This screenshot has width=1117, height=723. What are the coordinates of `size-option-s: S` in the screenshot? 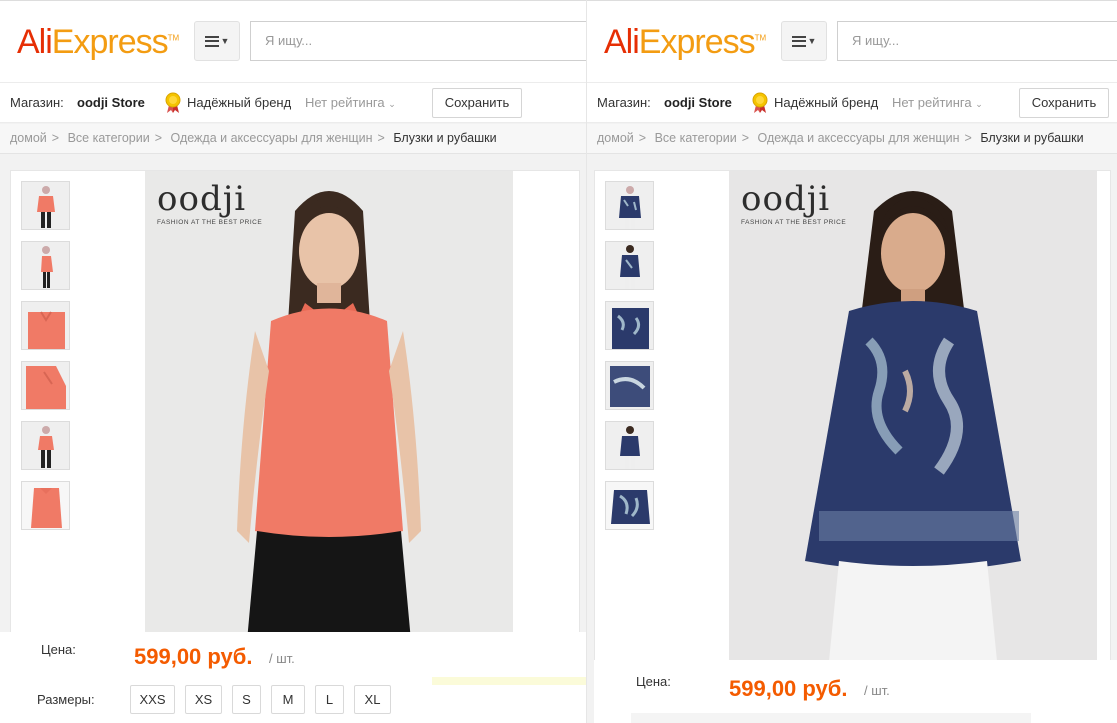 It's located at (246, 699).